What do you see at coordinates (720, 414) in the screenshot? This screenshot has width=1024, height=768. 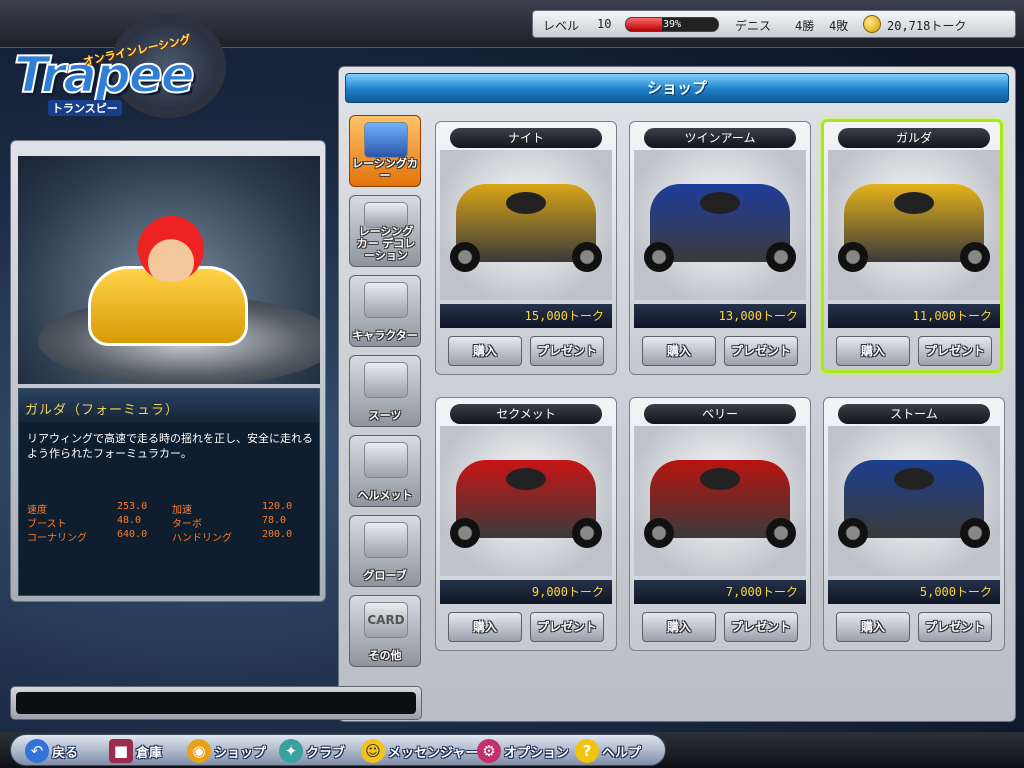 I see `item-title: ベリー` at bounding box center [720, 414].